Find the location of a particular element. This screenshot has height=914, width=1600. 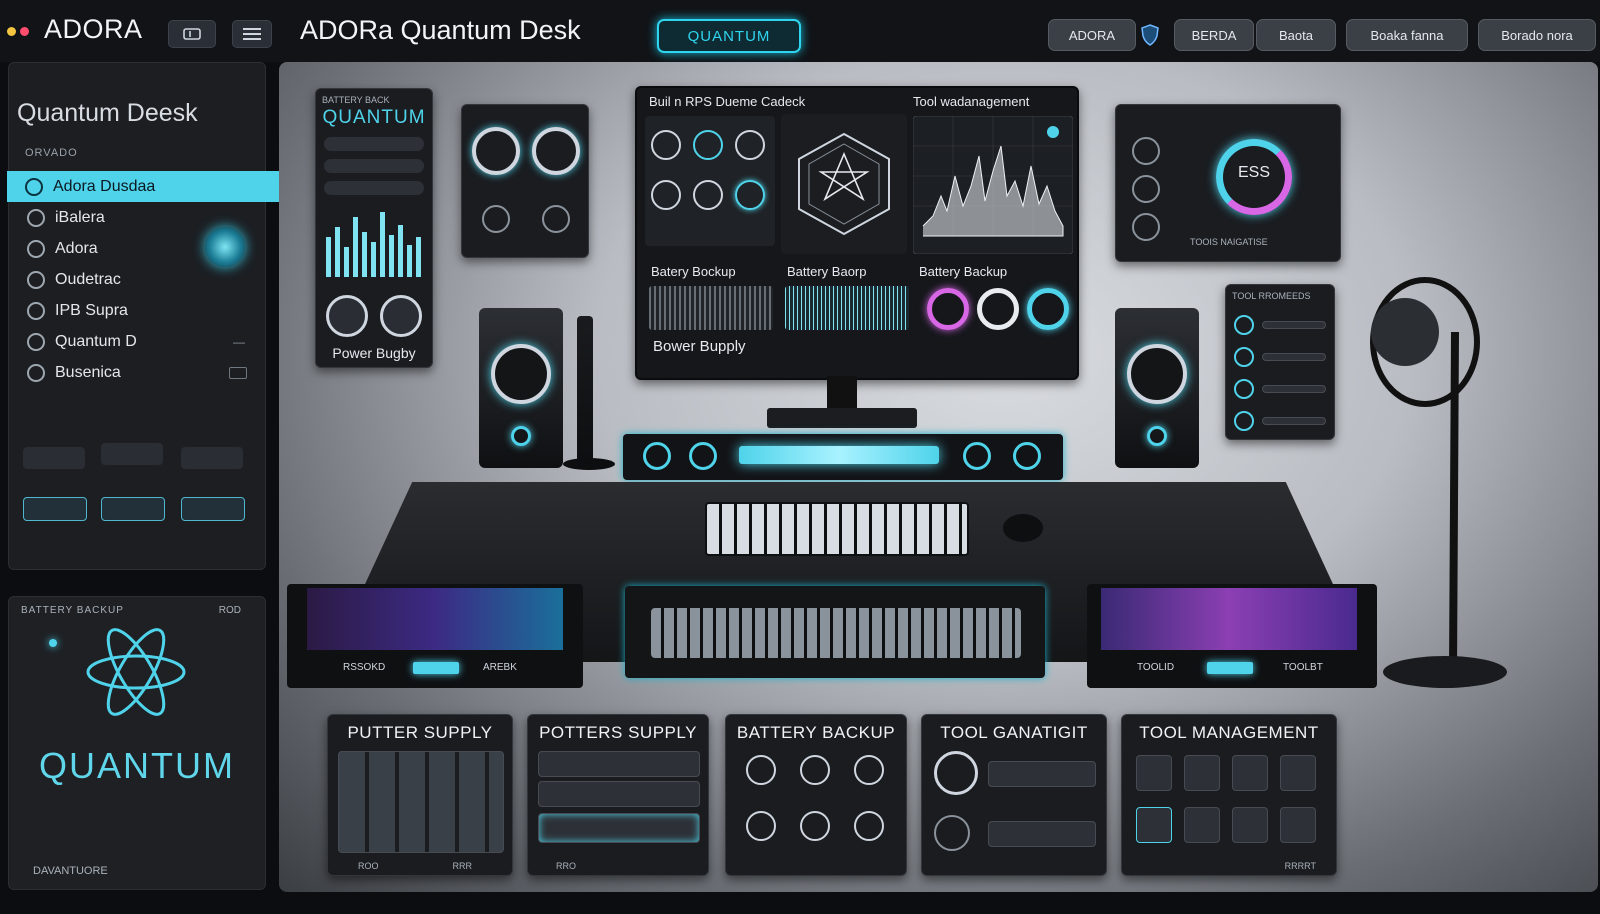

window-dot-yellow is located at coordinates (11, 31).